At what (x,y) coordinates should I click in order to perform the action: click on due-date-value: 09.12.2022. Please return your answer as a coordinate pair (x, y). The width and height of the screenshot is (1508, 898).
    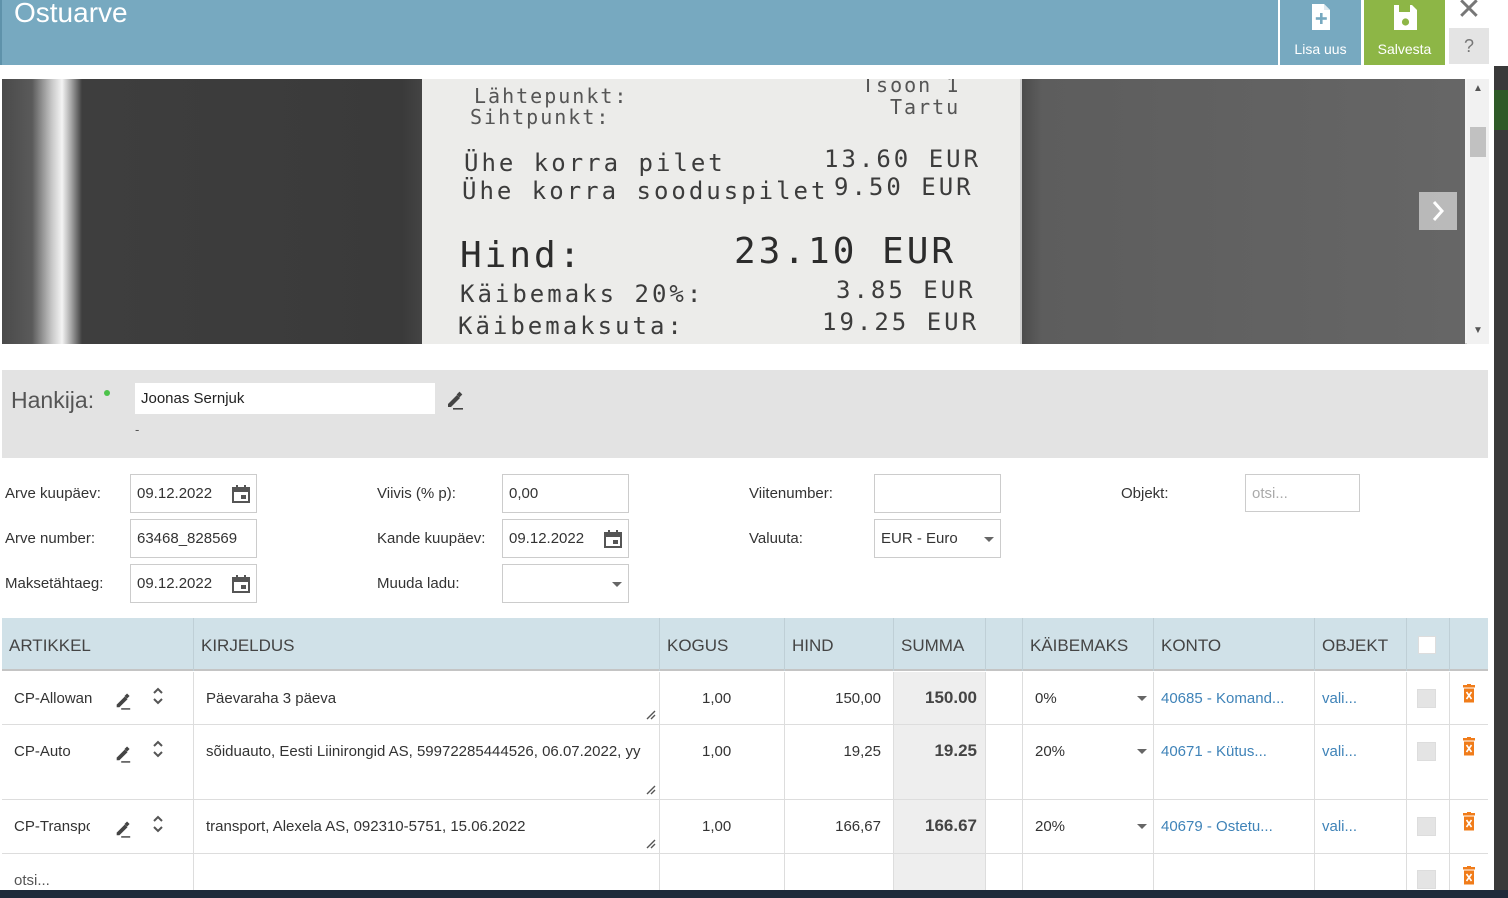
    Looking at the image, I should click on (175, 583).